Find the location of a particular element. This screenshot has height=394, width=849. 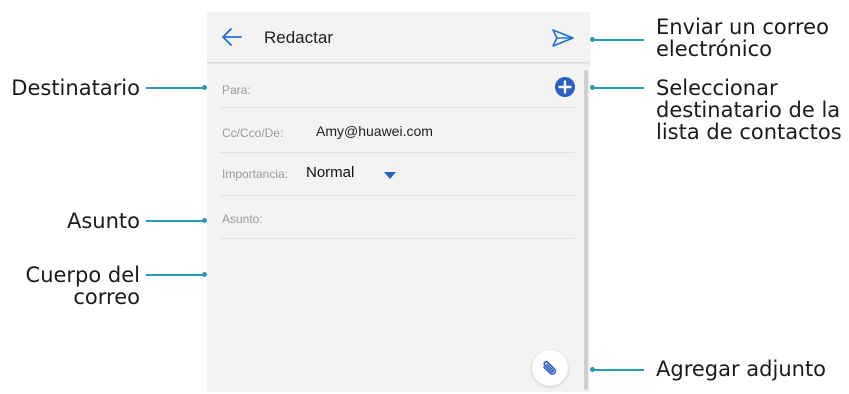

annotation-recipient: Destinatario is located at coordinates (75, 88).